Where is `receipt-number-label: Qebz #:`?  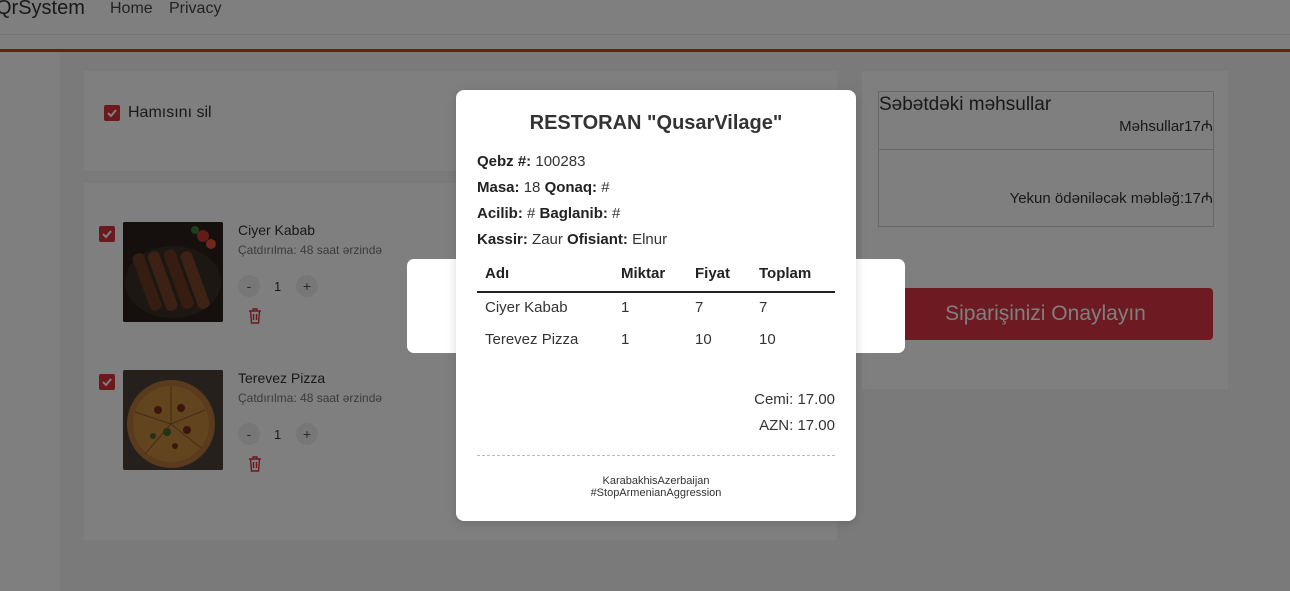 receipt-number-label: Qebz #: is located at coordinates (504, 161).